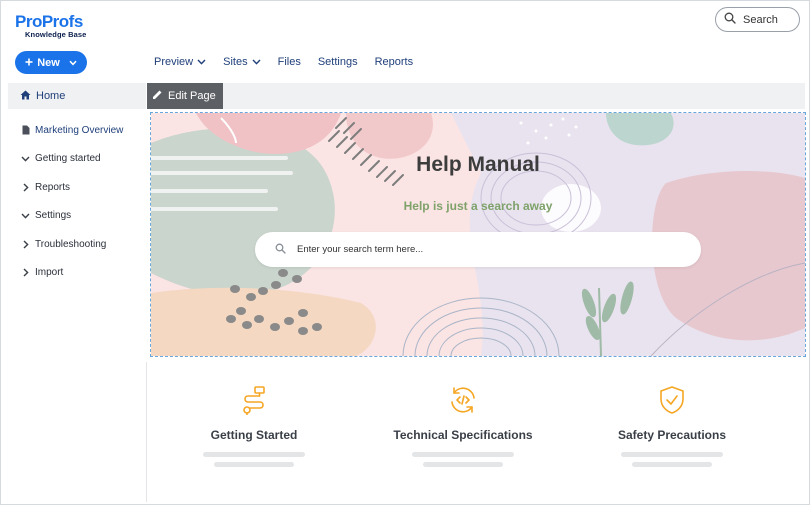  I want to click on nav-preview-label: Preview, so click(174, 62).